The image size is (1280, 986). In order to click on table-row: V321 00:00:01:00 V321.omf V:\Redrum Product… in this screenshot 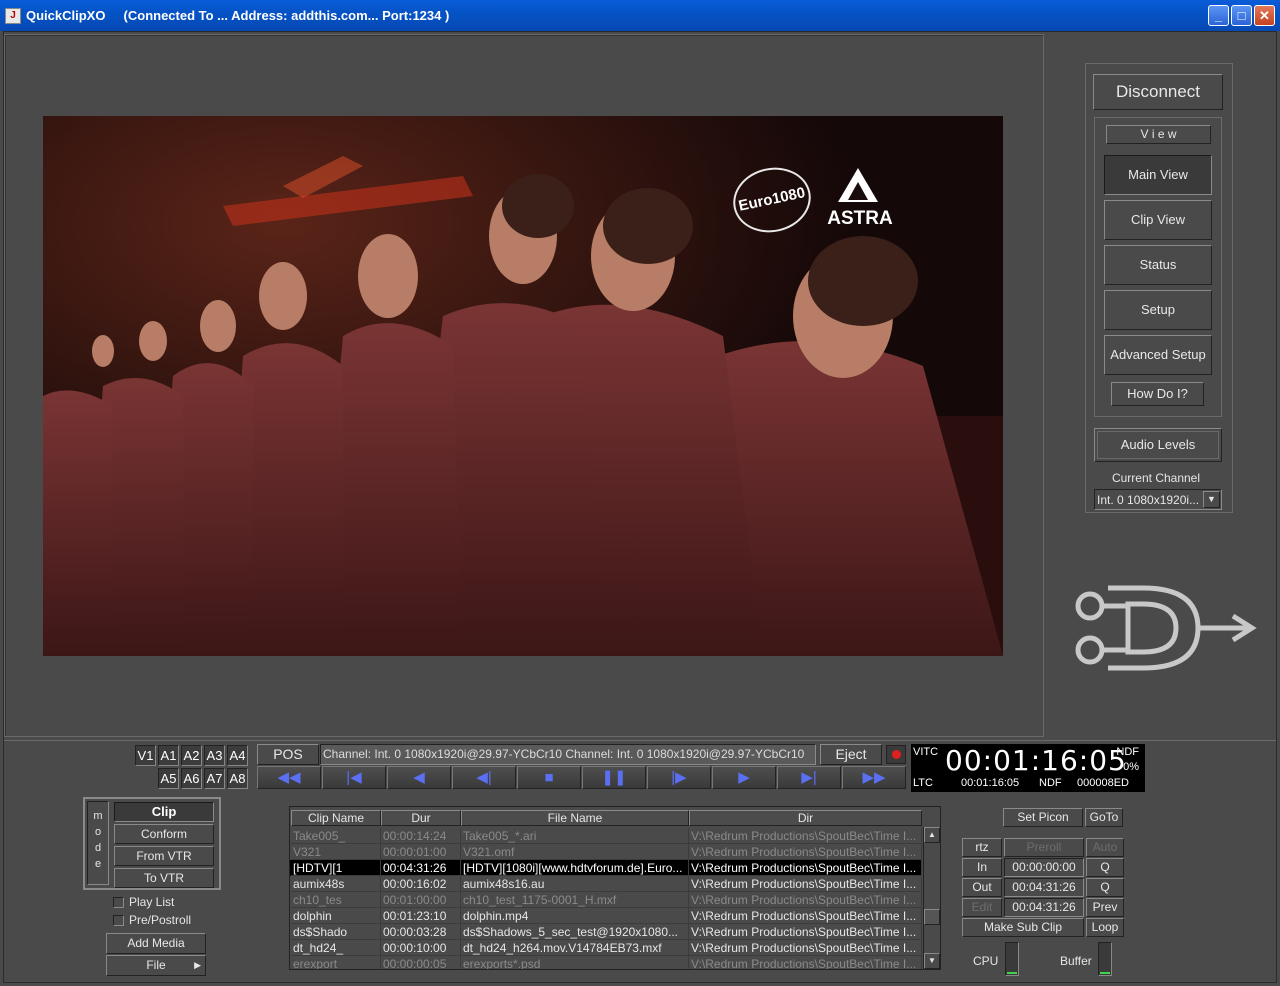, I will do `click(606, 852)`.